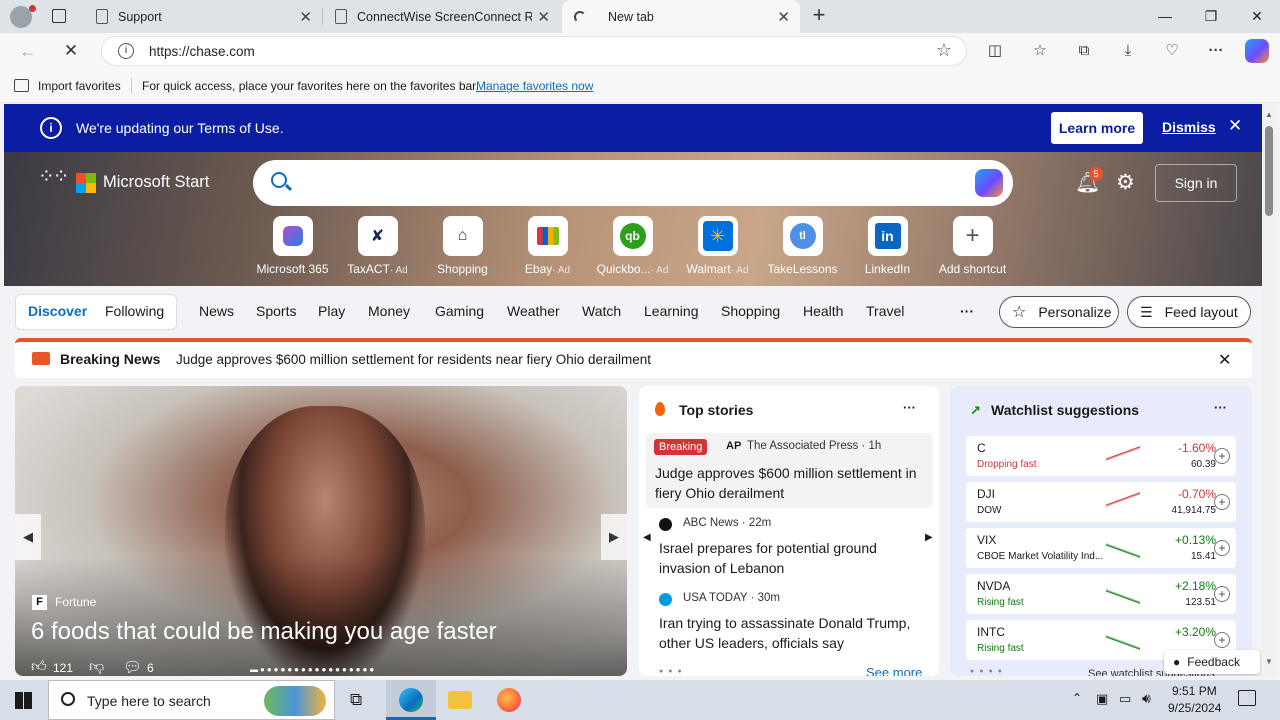 The image size is (1280, 720). What do you see at coordinates (1194, 691) in the screenshot?
I see `clock-time: 9:51 PM` at bounding box center [1194, 691].